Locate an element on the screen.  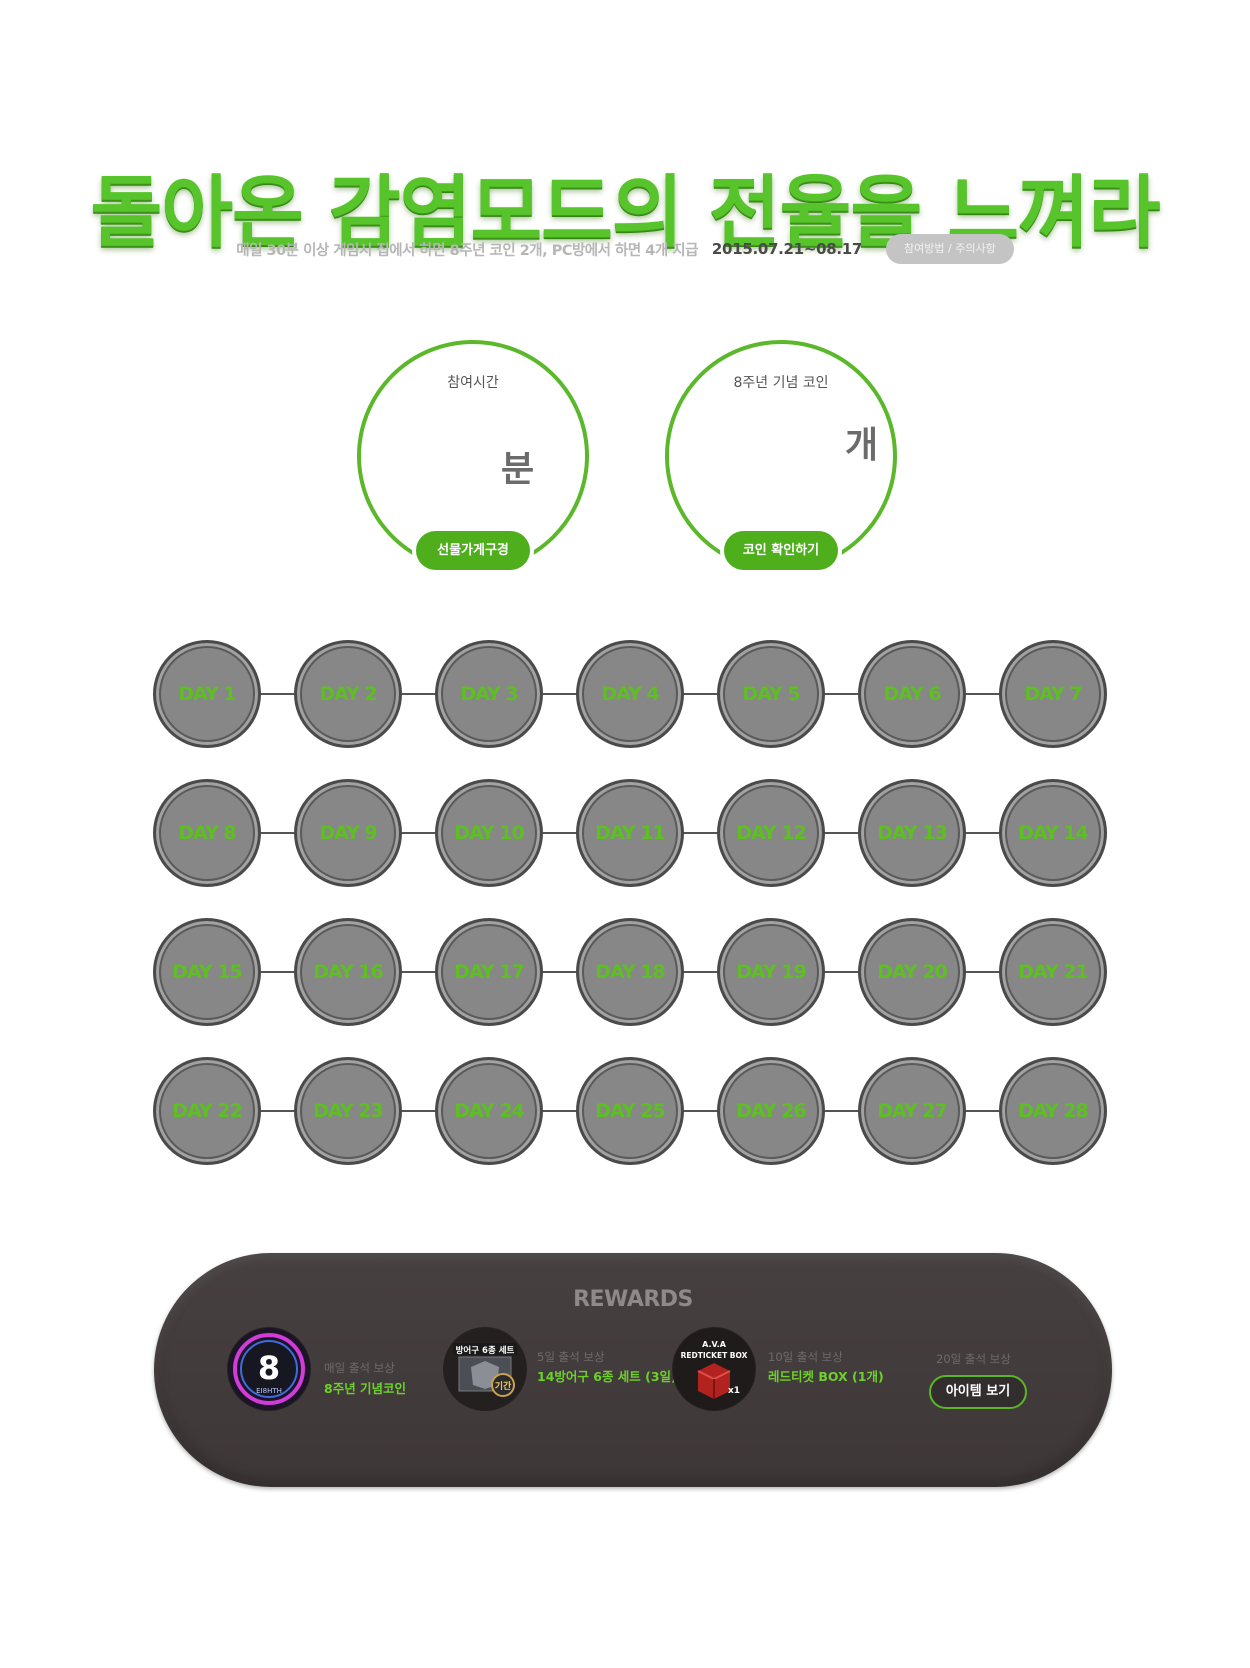
day-stamp: DAY 4 is located at coordinates (630, 694).